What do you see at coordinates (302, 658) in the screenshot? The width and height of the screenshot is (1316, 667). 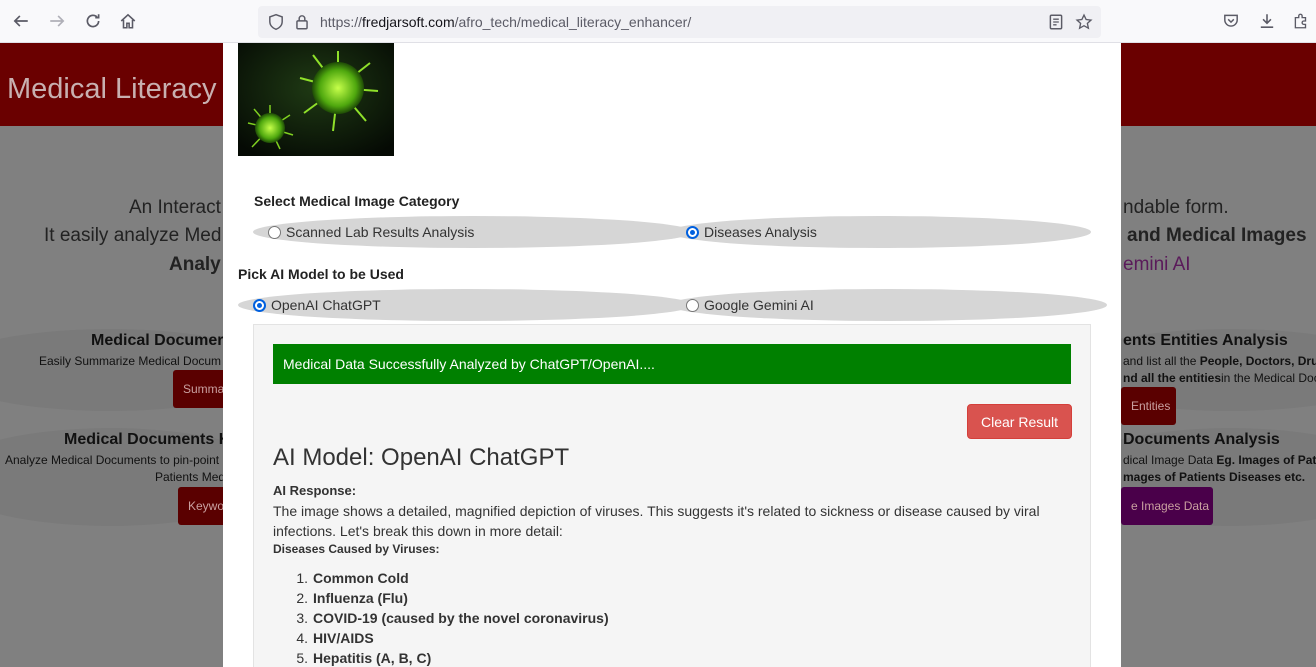 I see `list-number: 5.` at bounding box center [302, 658].